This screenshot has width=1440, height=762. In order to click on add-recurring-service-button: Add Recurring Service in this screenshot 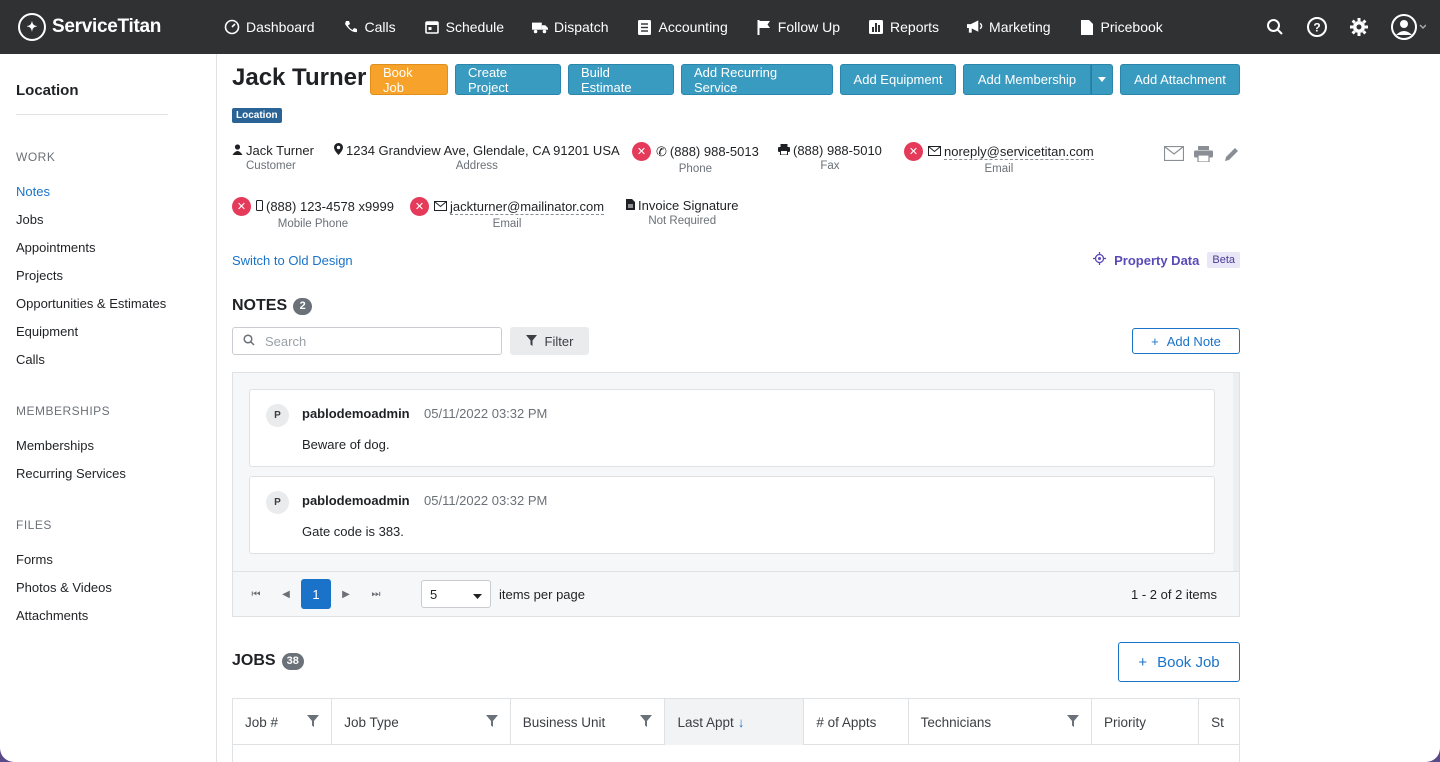, I will do `click(757, 79)`.